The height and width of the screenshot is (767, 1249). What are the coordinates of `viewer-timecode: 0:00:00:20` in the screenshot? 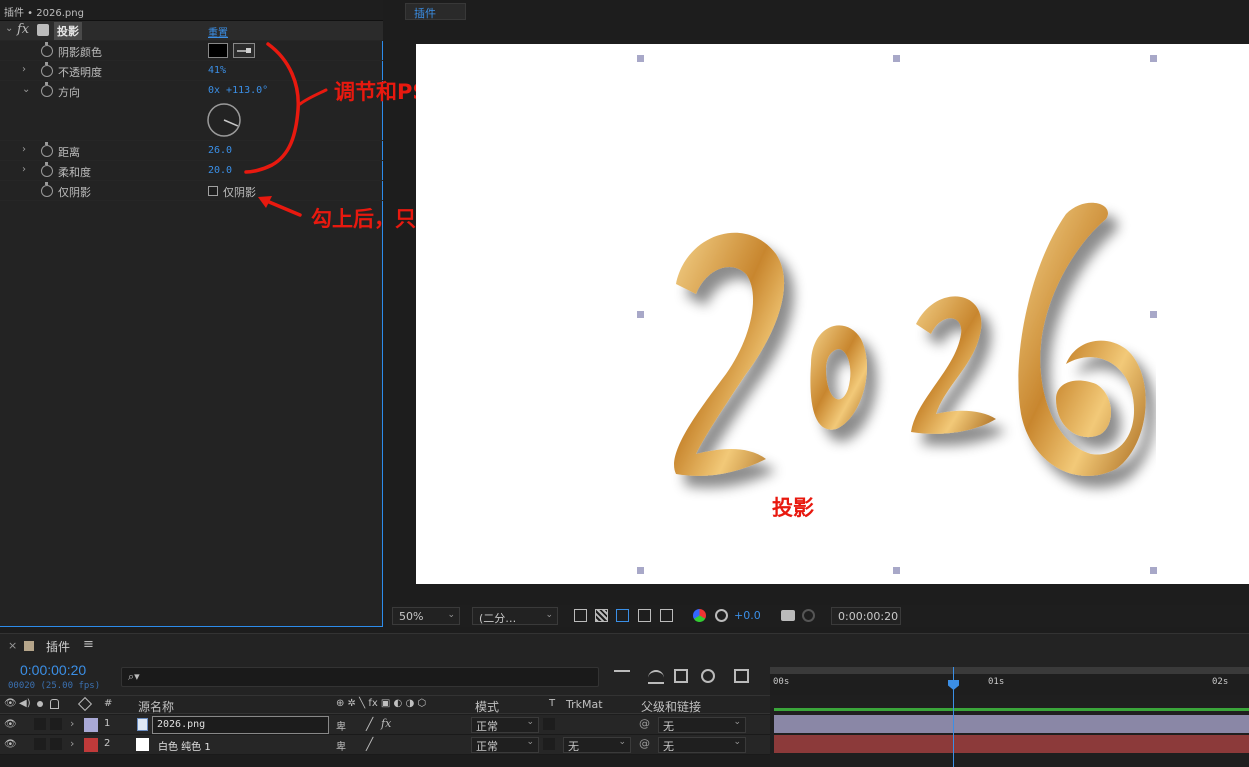 It's located at (866, 616).